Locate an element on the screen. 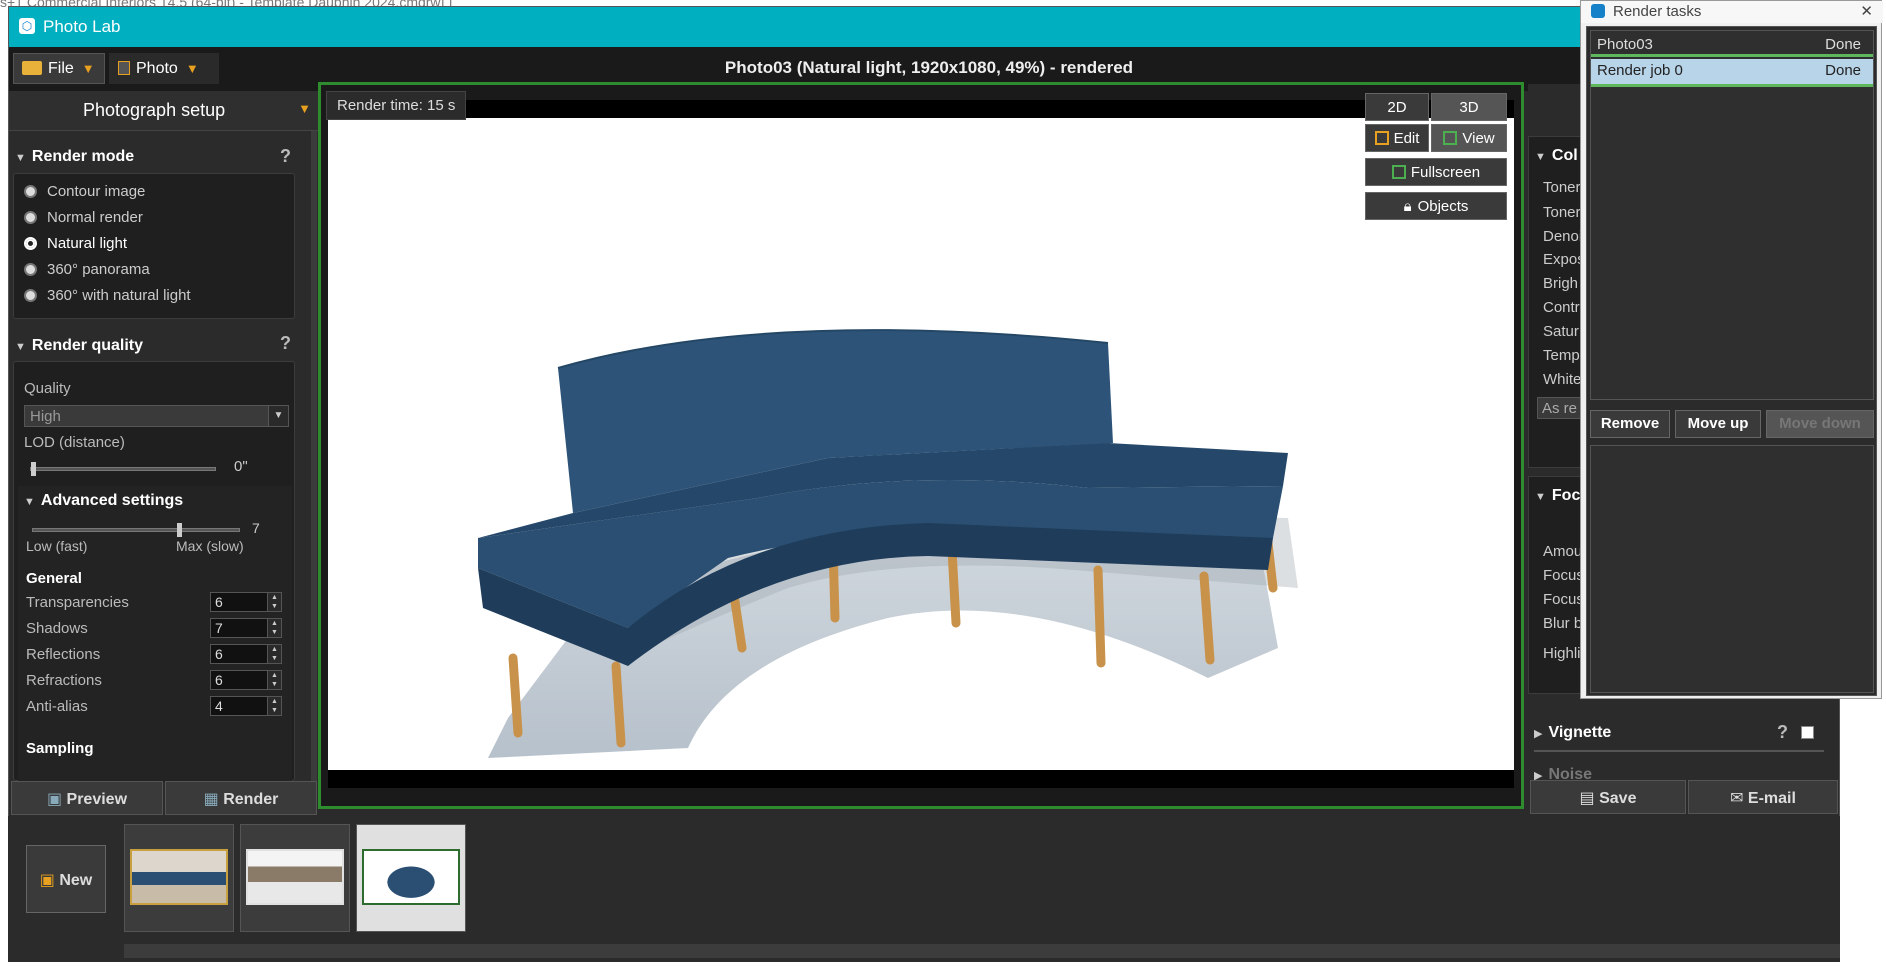 This screenshot has width=1886, height=967. noise-header: ▶ Noise is located at coordinates (1679, 773).